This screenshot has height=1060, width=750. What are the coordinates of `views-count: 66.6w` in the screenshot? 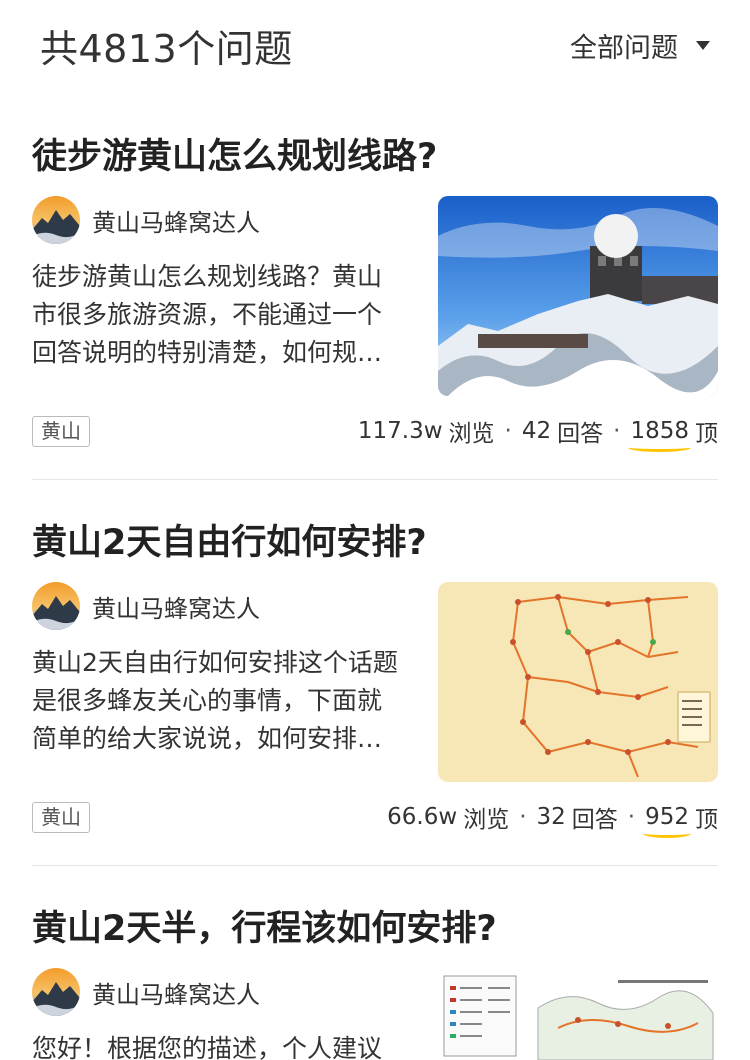 It's located at (422, 817).